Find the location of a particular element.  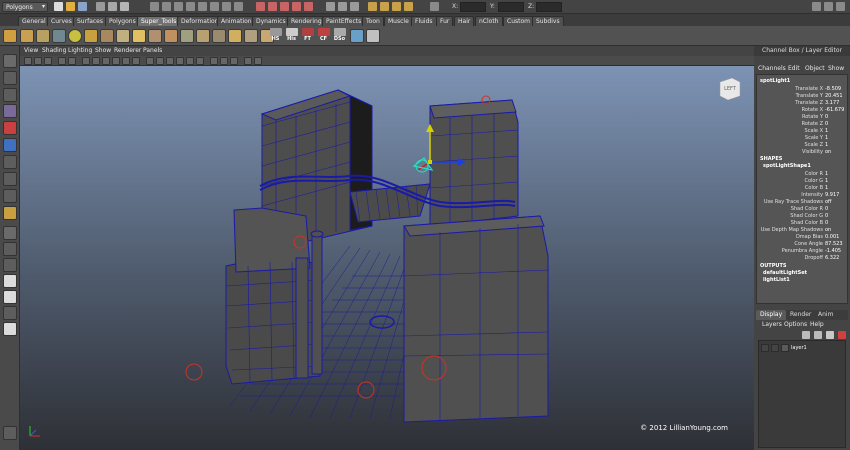

cb-shape-attribute-value: off is located at coordinates (828, 202).